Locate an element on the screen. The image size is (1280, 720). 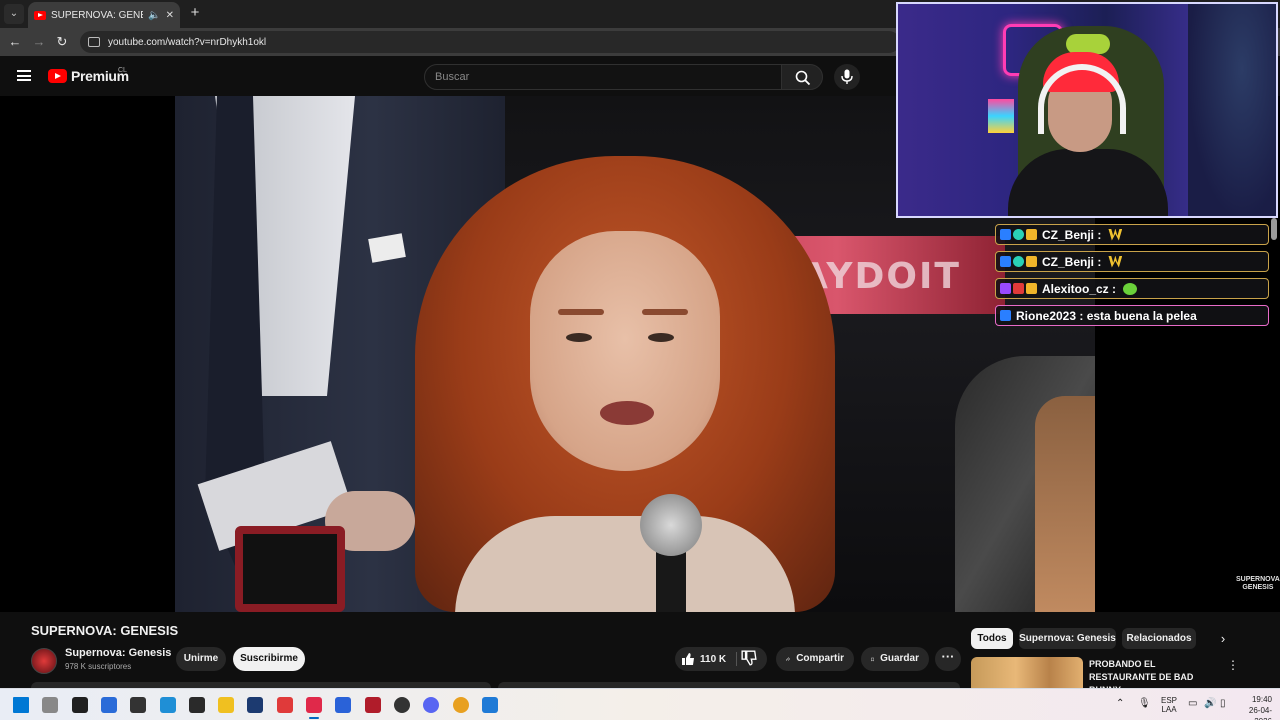
language-indicator: ESP LAA is located at coordinates (1169, 705).